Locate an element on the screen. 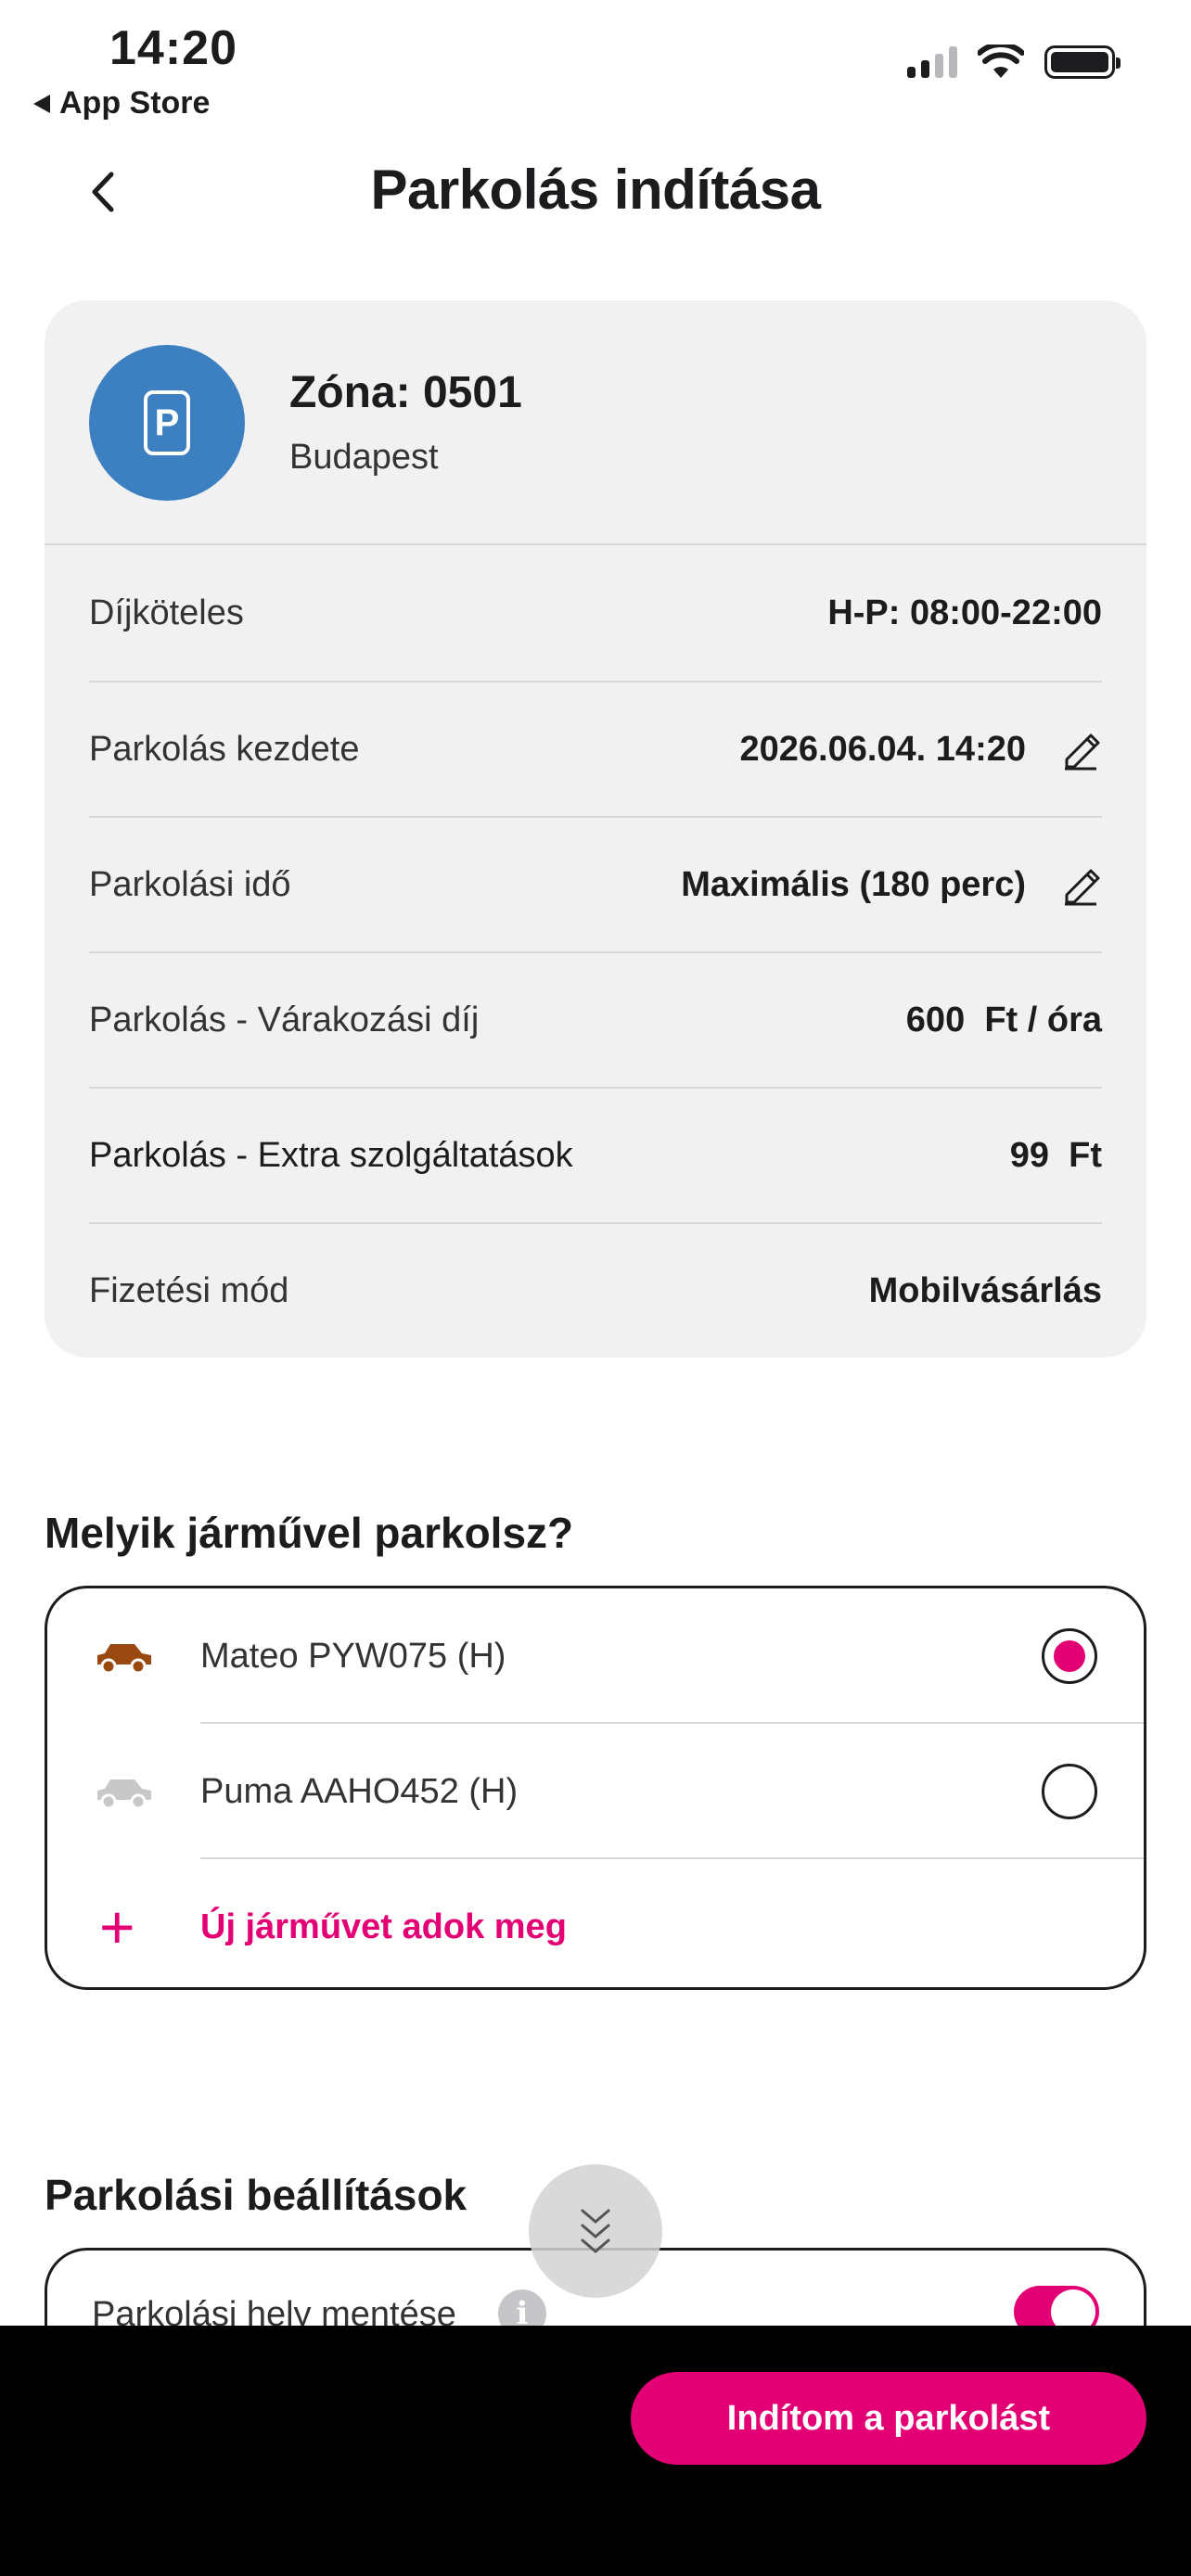  info-row-value: H-P: 08:00-22:00 is located at coordinates (964, 612).